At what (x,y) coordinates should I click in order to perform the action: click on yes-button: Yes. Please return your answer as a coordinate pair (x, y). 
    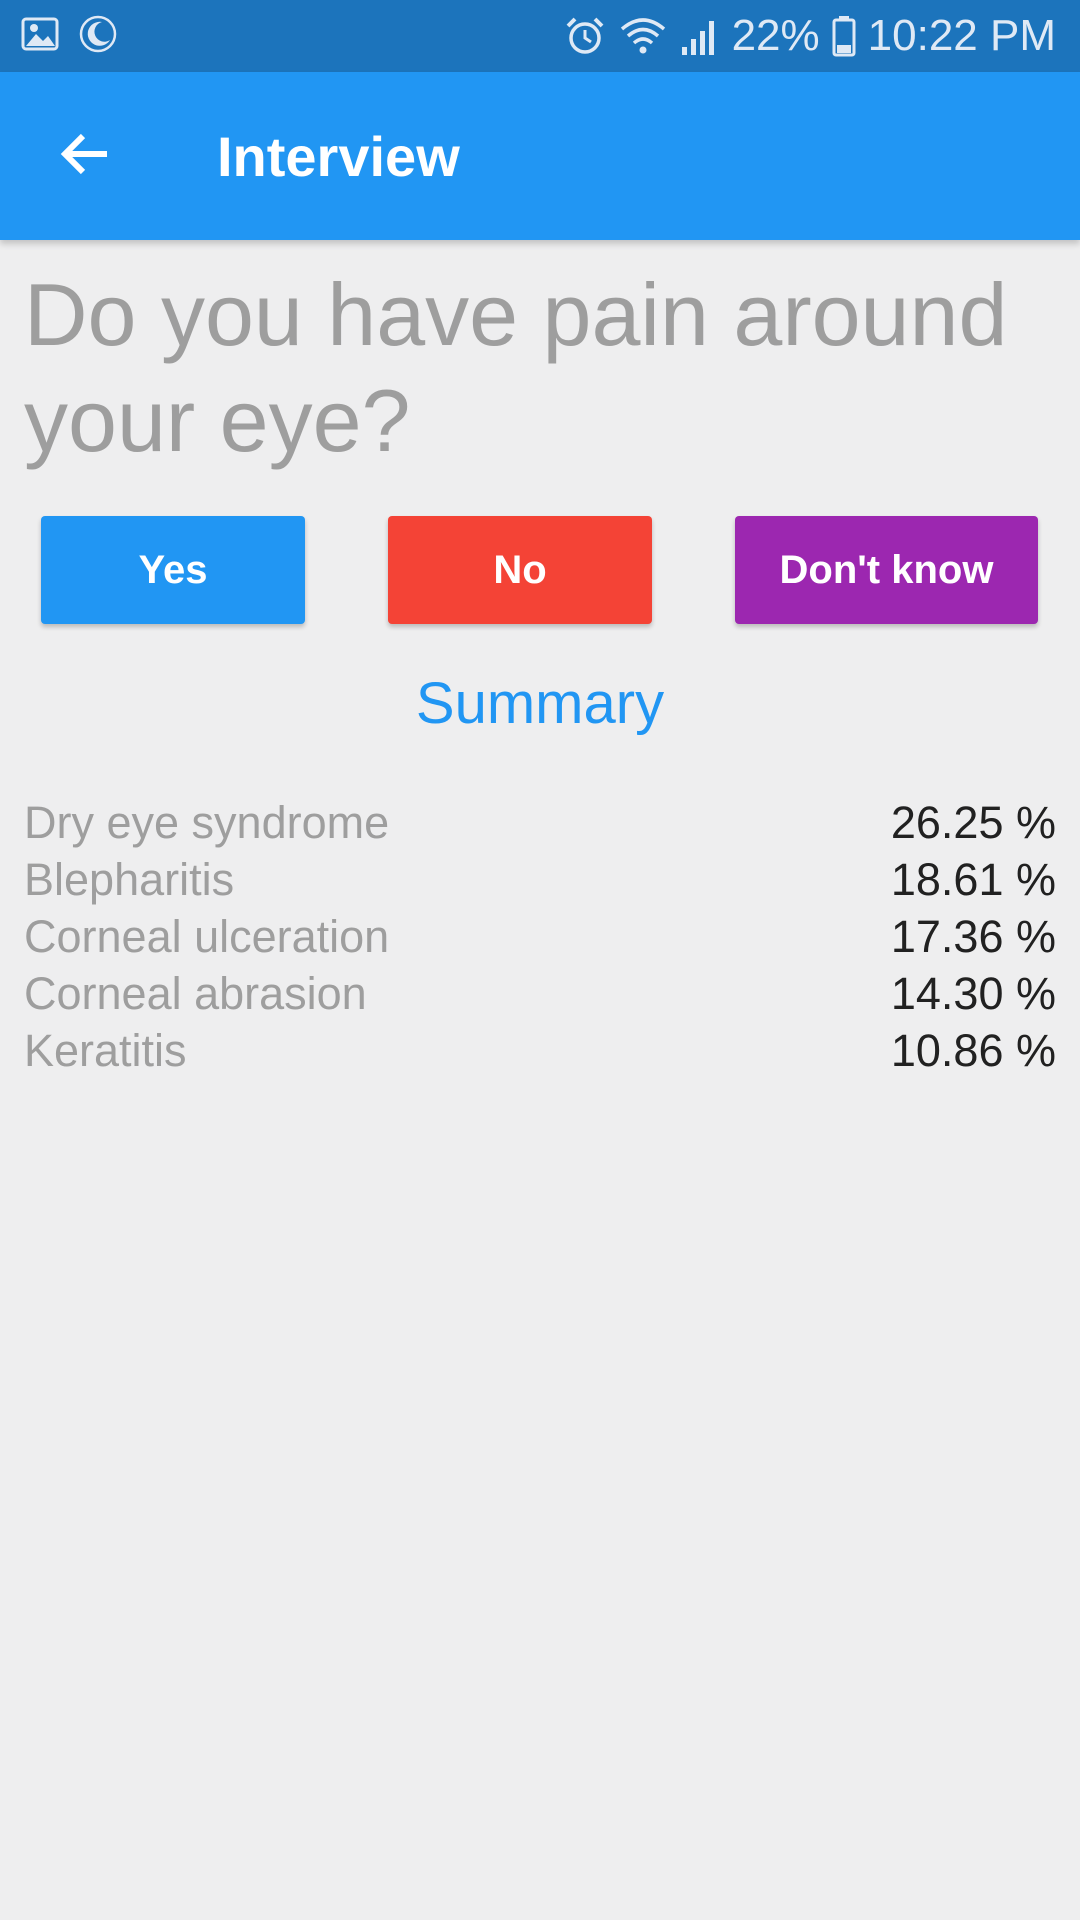
    Looking at the image, I should click on (173, 570).